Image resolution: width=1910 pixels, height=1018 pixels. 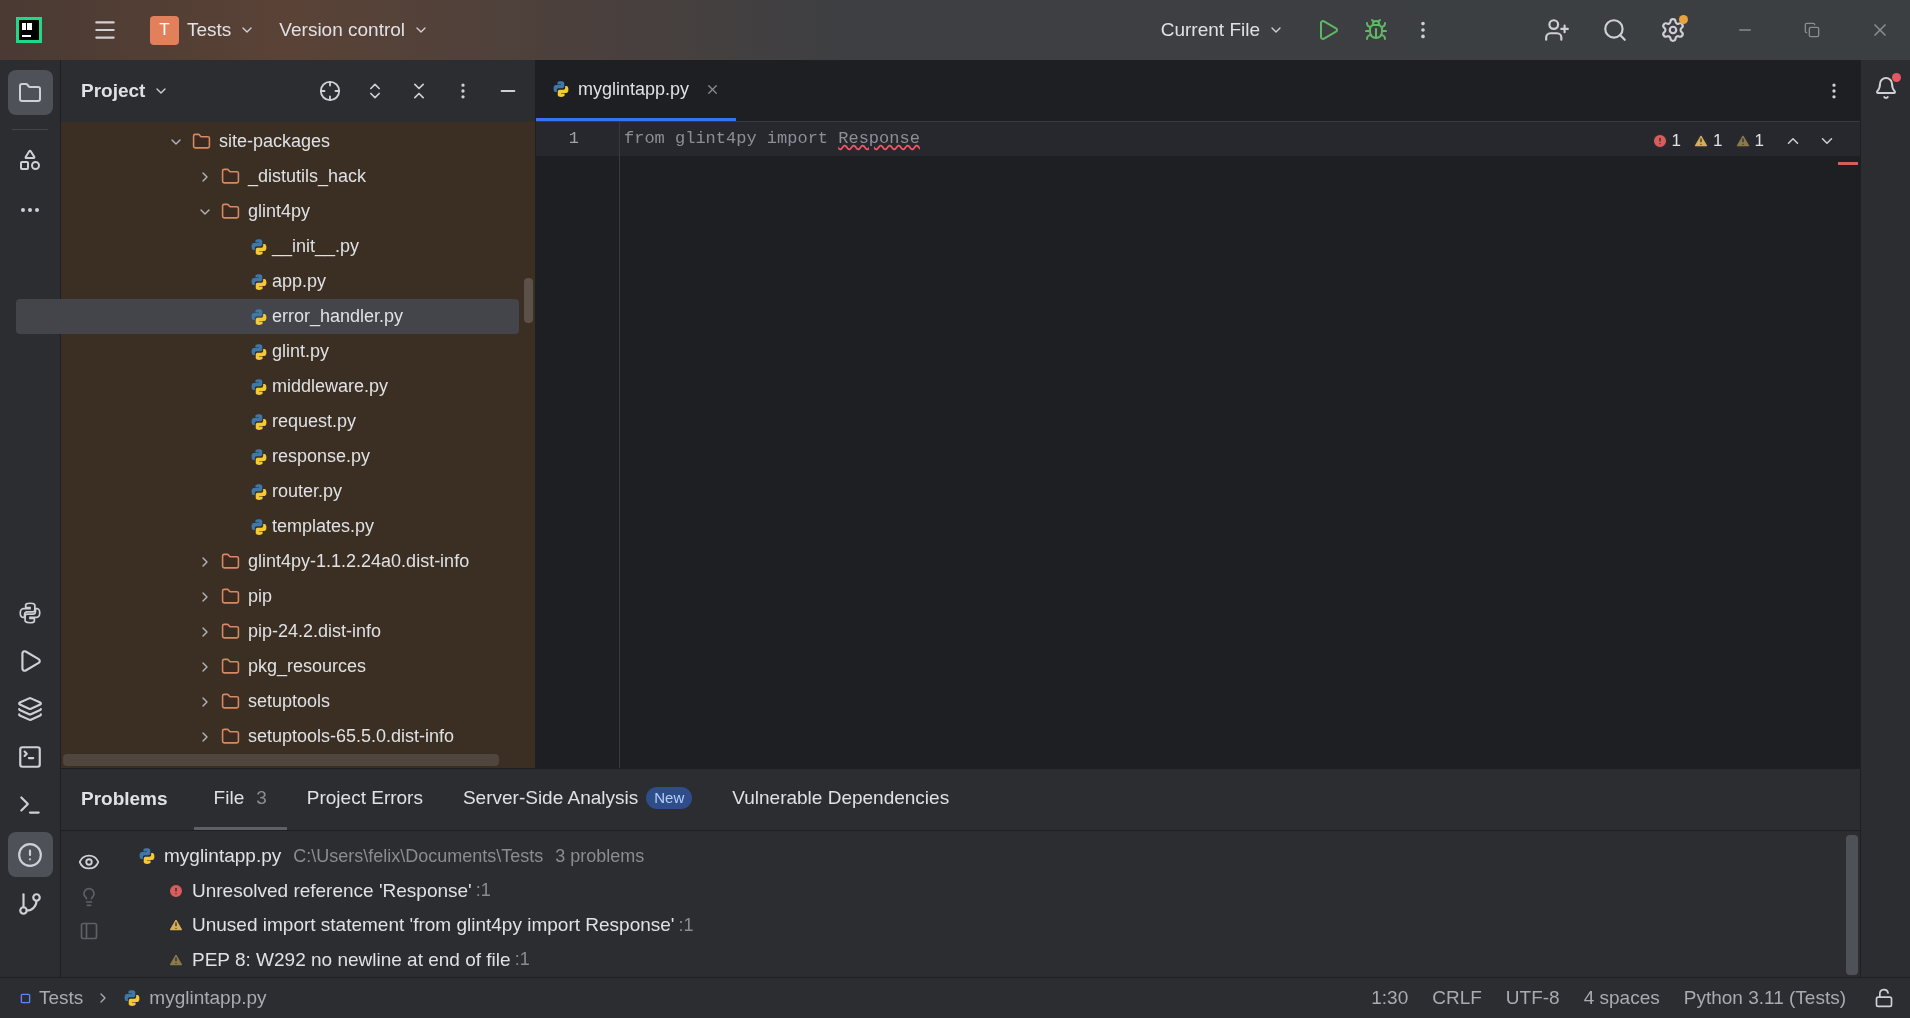 What do you see at coordinates (1884, 998) in the screenshot?
I see `lock-icon` at bounding box center [1884, 998].